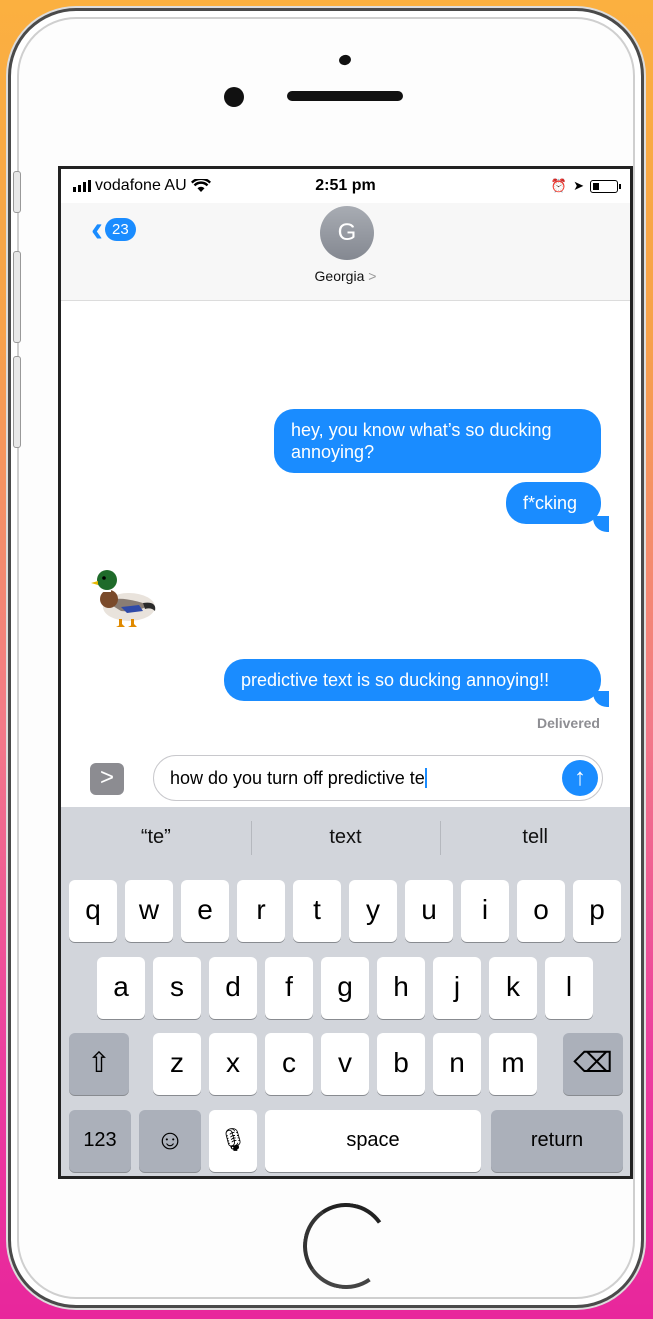 Image resolution: width=653 pixels, height=1319 pixels. Describe the element at coordinates (429, 911) in the screenshot. I see `key-u: u` at that location.